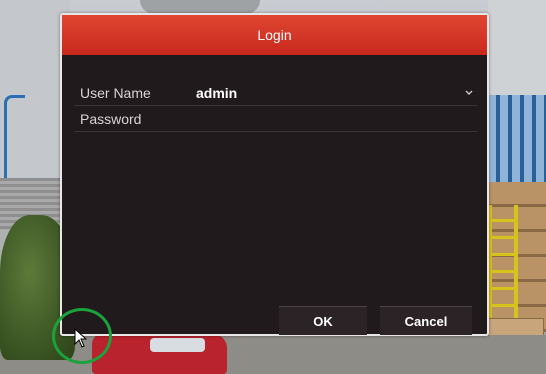 This screenshot has height=374, width=546. Describe the element at coordinates (503, 265) in the screenshot. I see `background-ladder` at that location.